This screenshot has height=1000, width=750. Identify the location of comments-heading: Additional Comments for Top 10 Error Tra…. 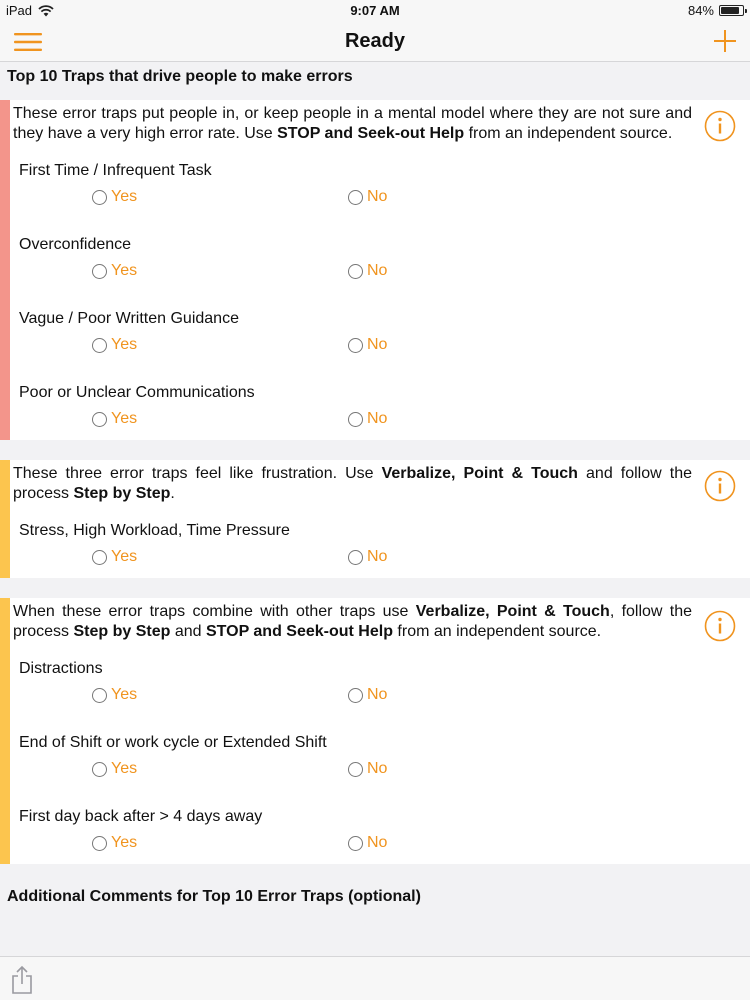
(214, 896).